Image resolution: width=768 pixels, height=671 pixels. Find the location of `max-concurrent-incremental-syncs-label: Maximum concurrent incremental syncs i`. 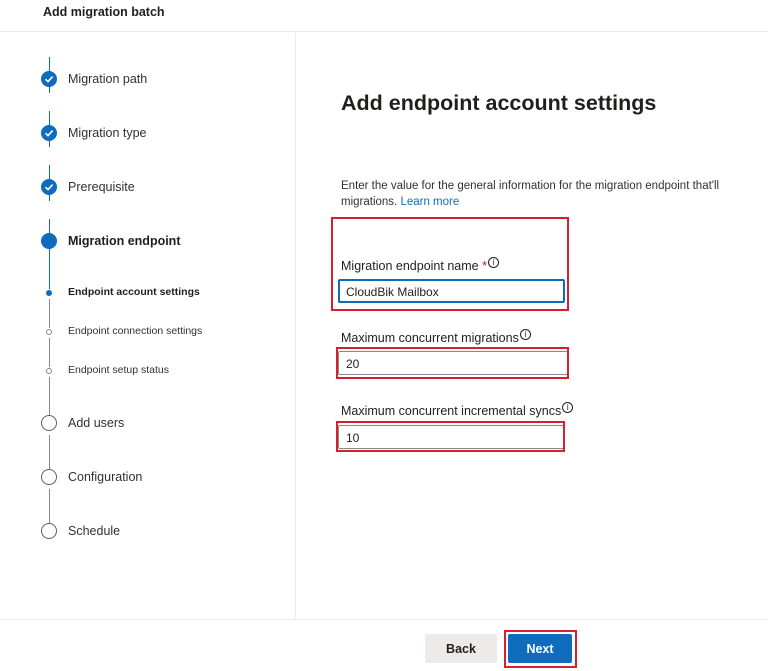

max-concurrent-incremental-syncs-label: Maximum concurrent incremental syncs i is located at coordinates (457, 410).